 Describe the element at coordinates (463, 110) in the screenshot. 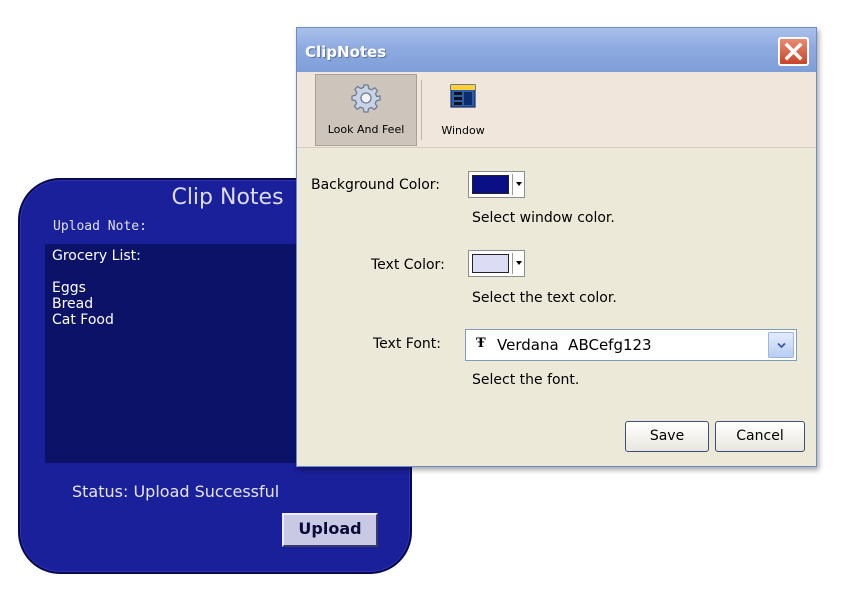

I see `tab-window: Window` at that location.